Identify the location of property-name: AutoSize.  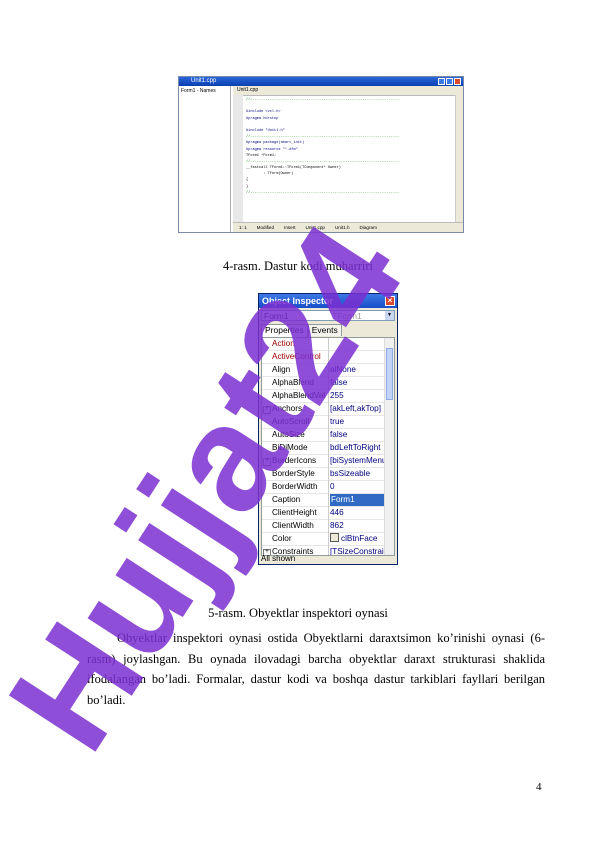
(288, 434).